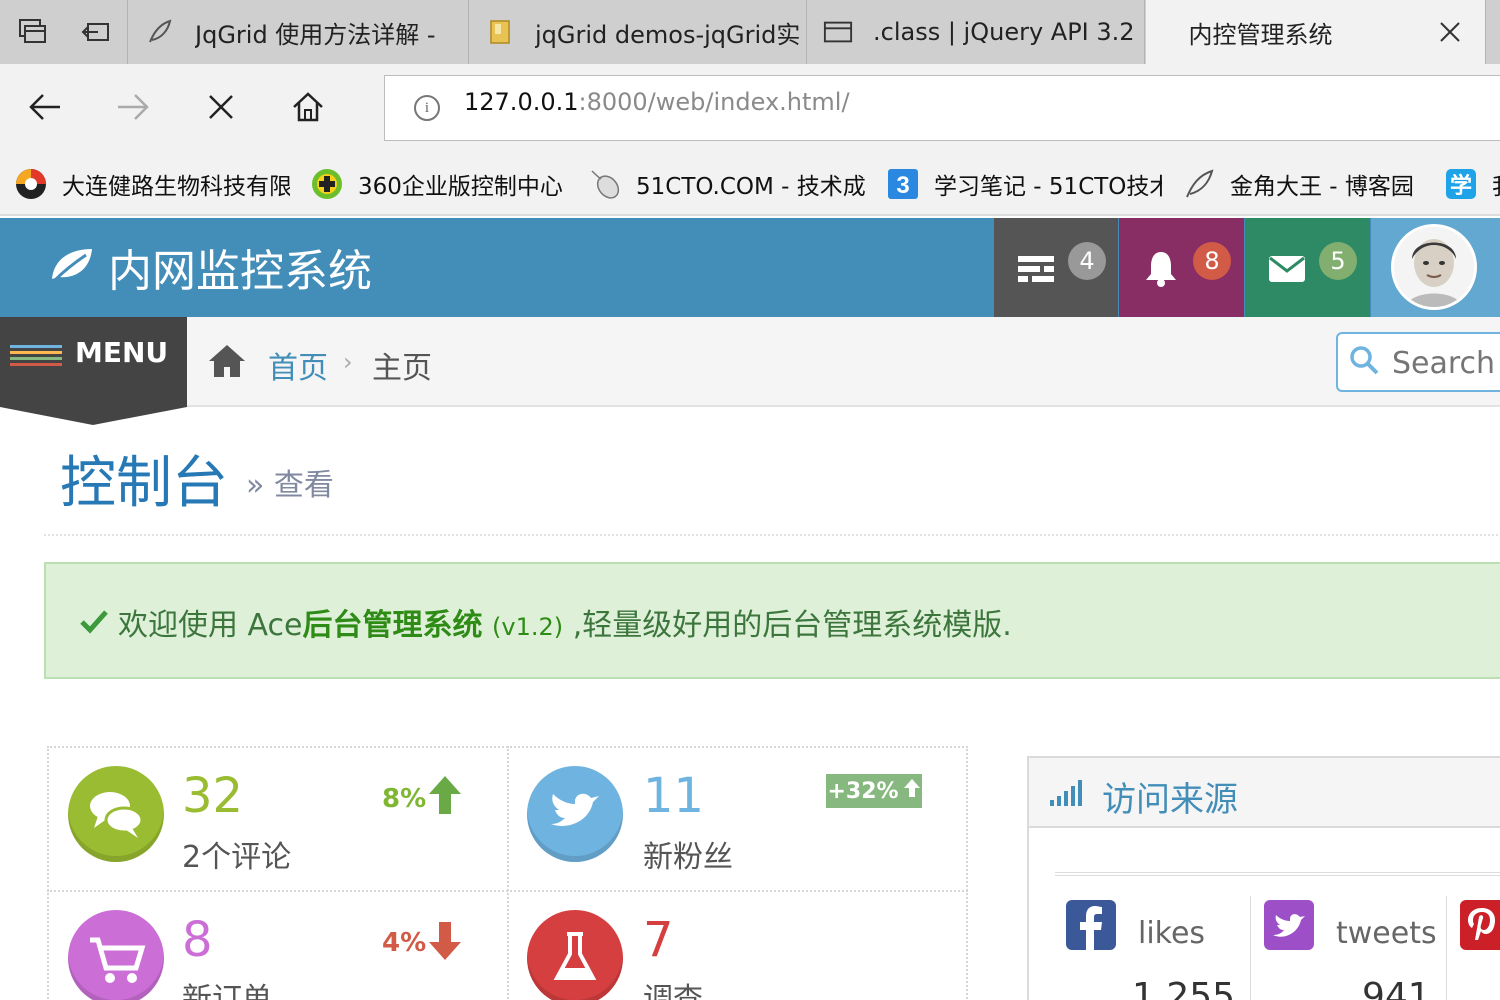 The height and width of the screenshot is (1000, 1500). I want to click on social-label: likes, so click(1172, 933).